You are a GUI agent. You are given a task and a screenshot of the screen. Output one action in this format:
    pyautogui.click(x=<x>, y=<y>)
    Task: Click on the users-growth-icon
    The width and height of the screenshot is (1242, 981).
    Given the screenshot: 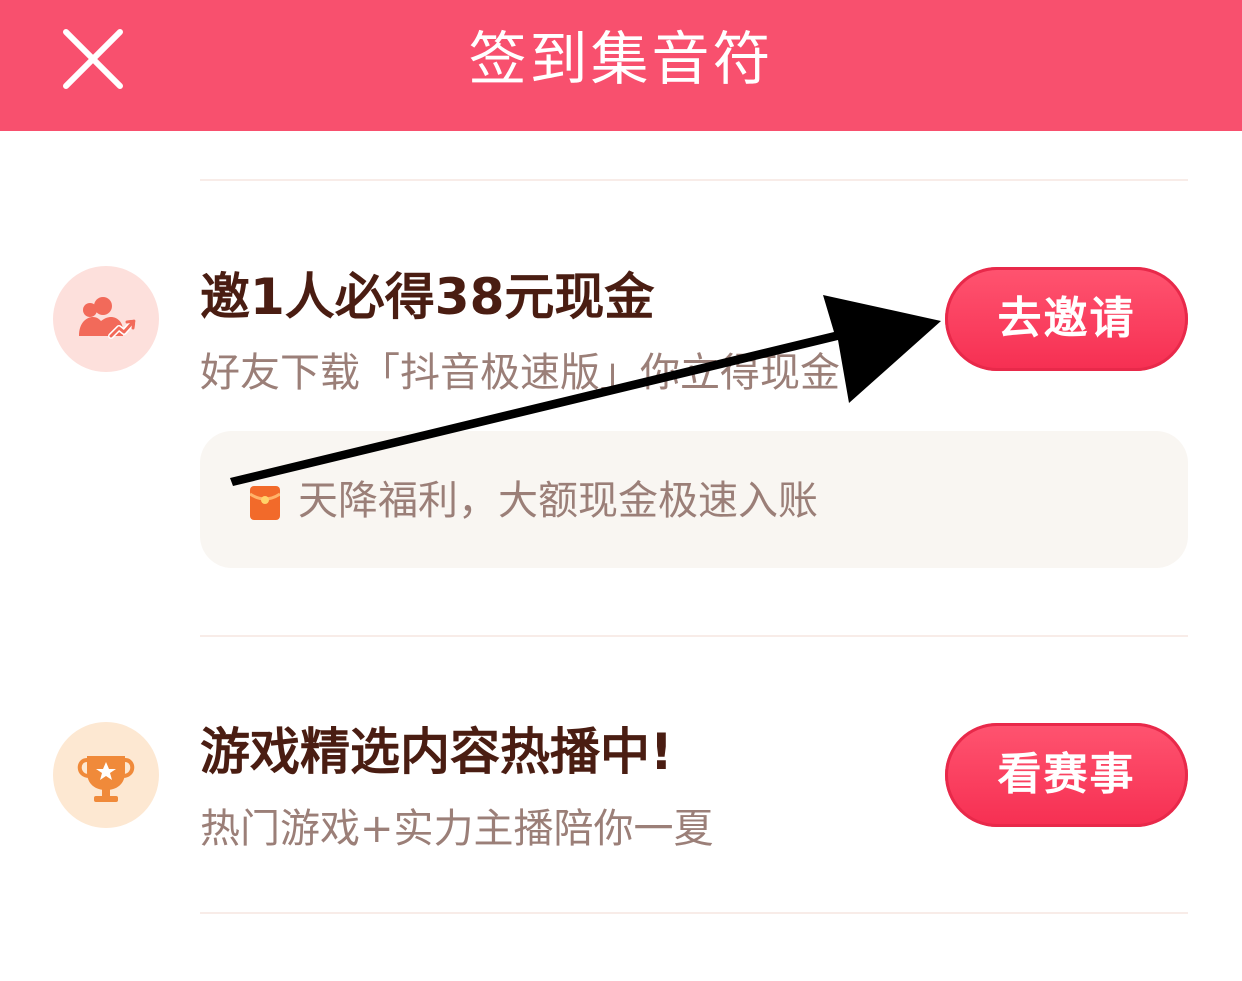 What is the action you would take?
    pyautogui.click(x=107, y=318)
    